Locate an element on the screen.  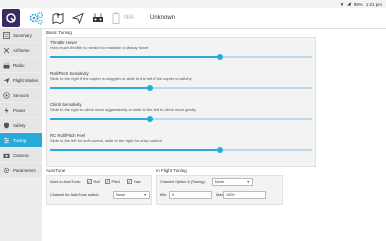
yaw-label: Yaw is located at coordinates (137, 181).